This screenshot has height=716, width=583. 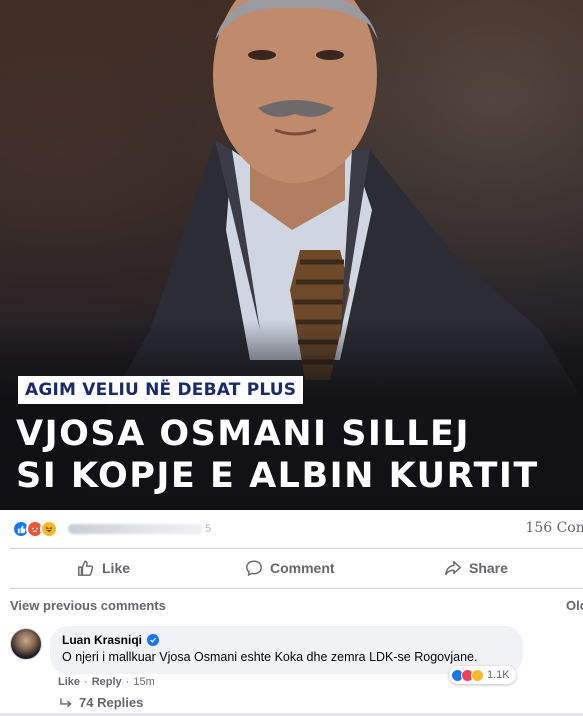 What do you see at coordinates (488, 568) in the screenshot?
I see `share-label: Share` at bounding box center [488, 568].